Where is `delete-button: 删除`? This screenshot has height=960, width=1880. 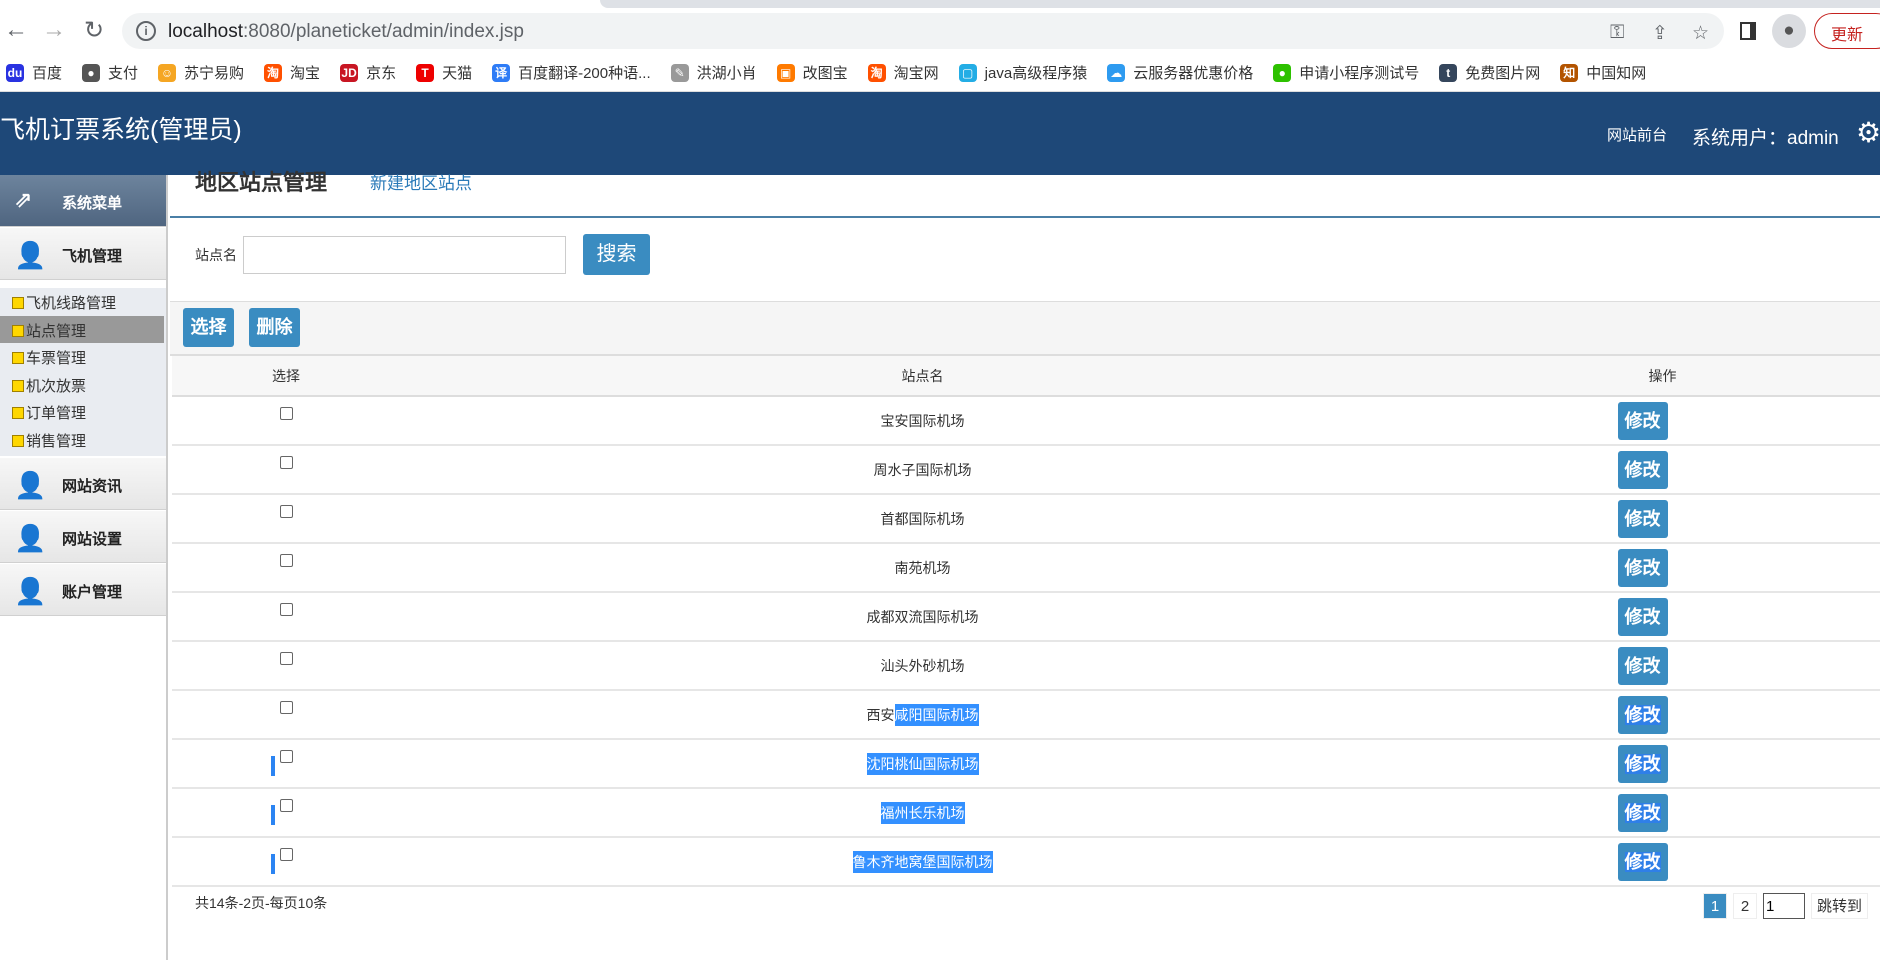 delete-button: 删除 is located at coordinates (274, 327).